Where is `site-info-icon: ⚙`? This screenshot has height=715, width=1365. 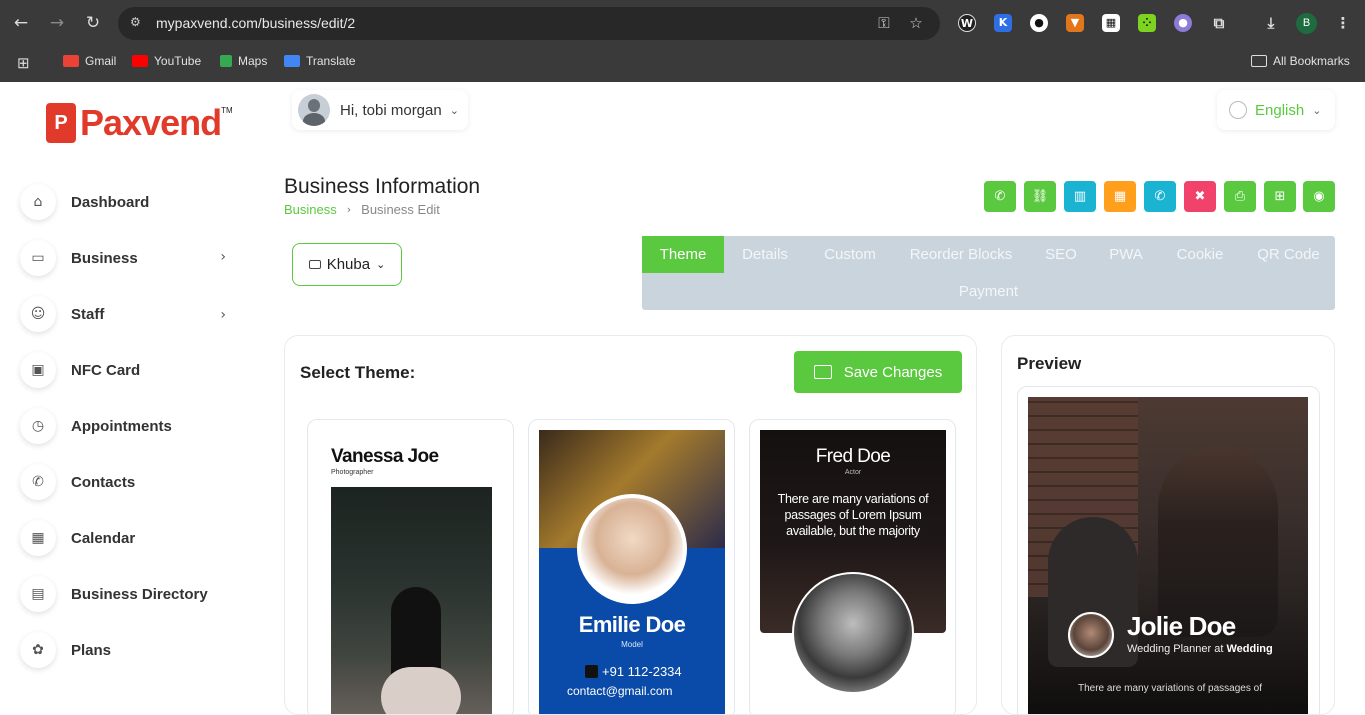 site-info-icon: ⚙ is located at coordinates (138, 23).